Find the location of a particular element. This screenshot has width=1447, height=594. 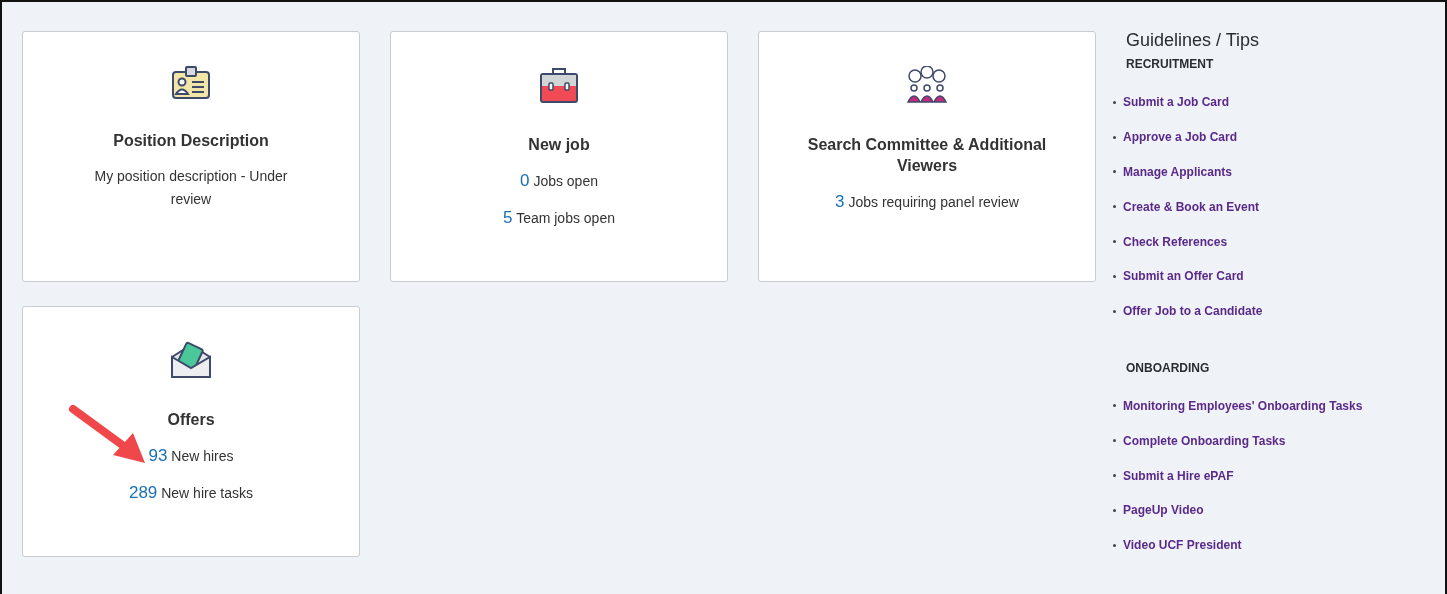

count-link: 93 is located at coordinates (158, 455).